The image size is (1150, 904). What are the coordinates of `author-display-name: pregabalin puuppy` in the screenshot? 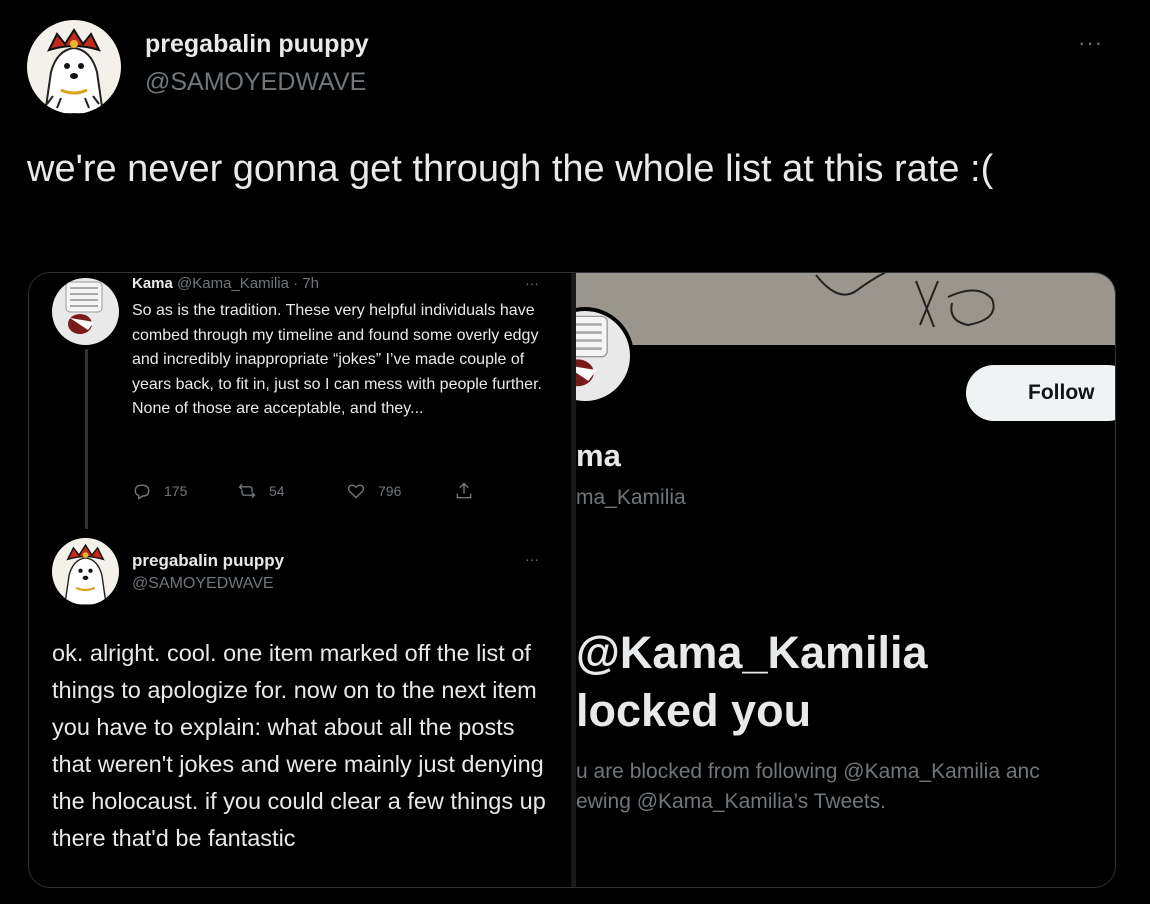 It's located at (257, 44).